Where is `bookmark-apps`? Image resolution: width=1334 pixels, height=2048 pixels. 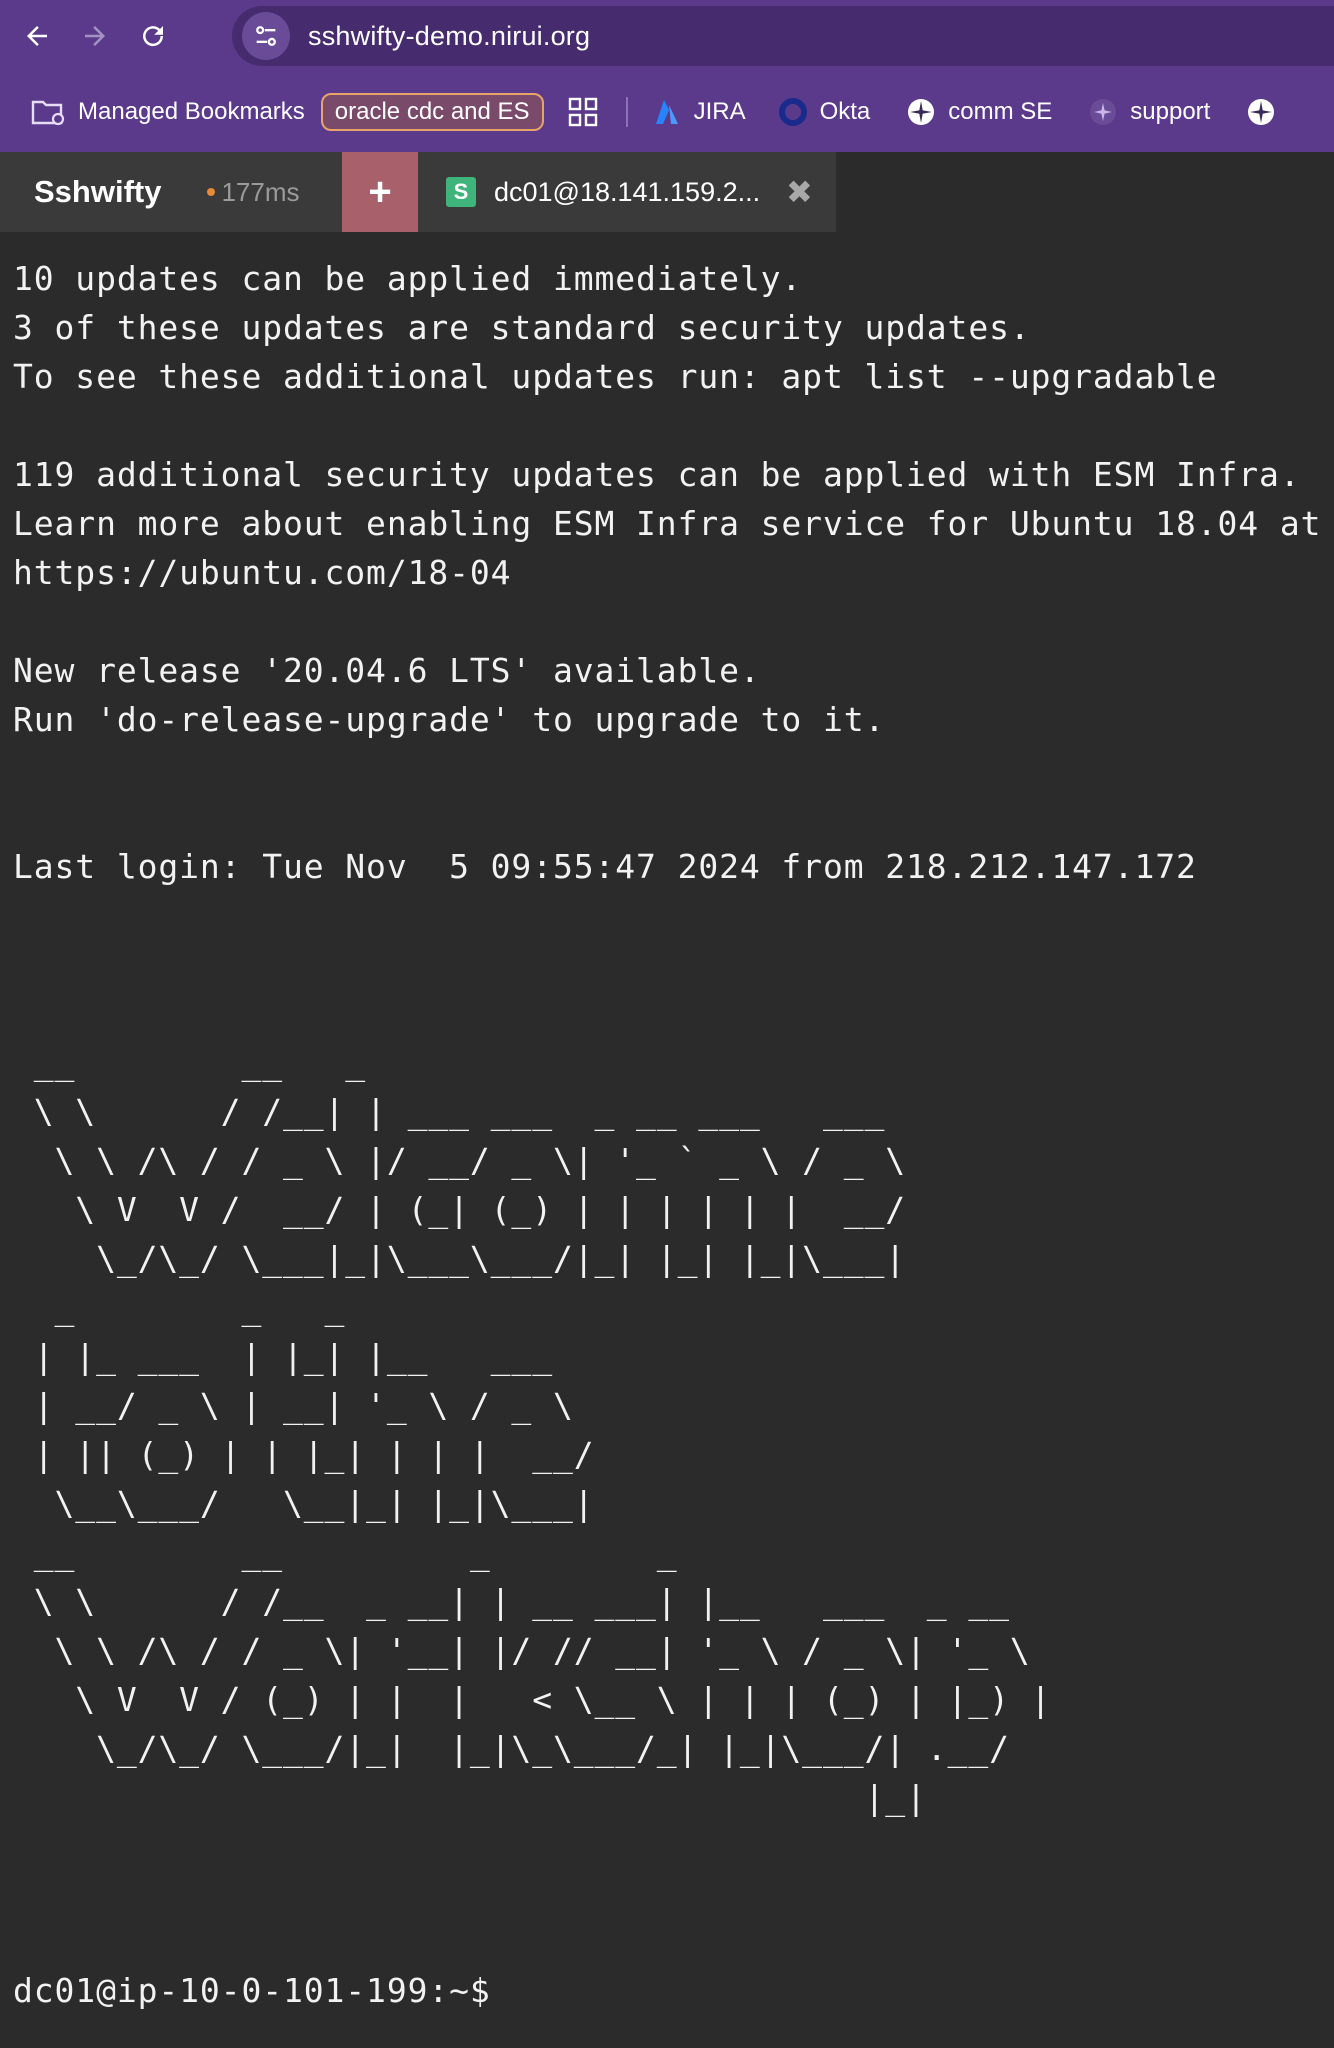
bookmark-apps is located at coordinates (589, 112).